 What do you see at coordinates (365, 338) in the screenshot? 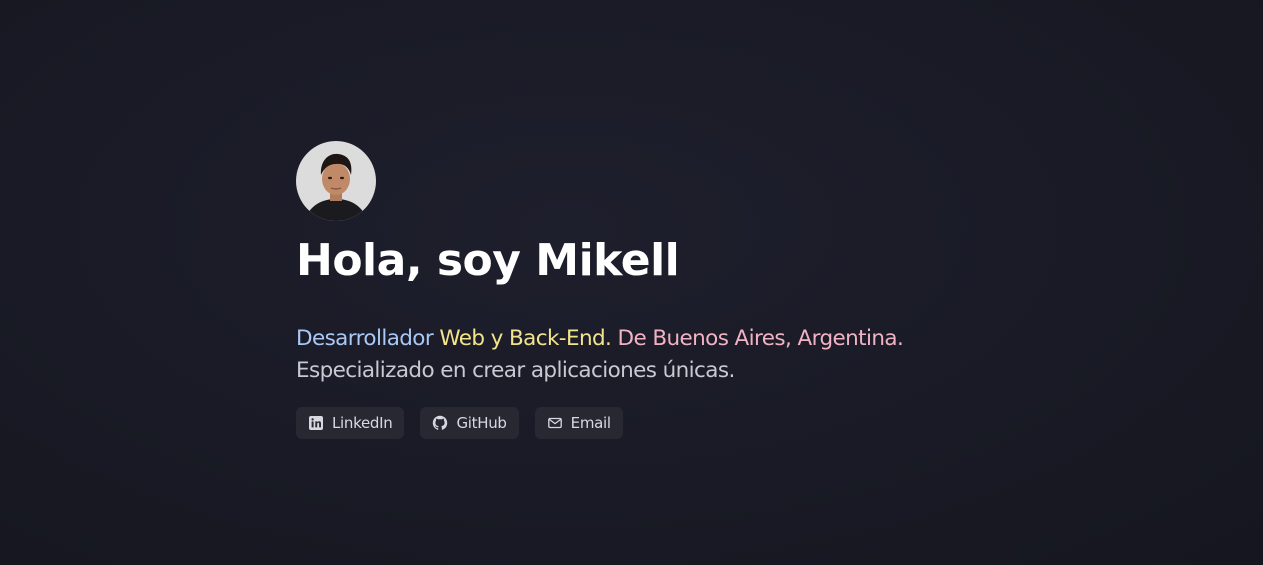
I see `role-text: Desarrollador` at bounding box center [365, 338].